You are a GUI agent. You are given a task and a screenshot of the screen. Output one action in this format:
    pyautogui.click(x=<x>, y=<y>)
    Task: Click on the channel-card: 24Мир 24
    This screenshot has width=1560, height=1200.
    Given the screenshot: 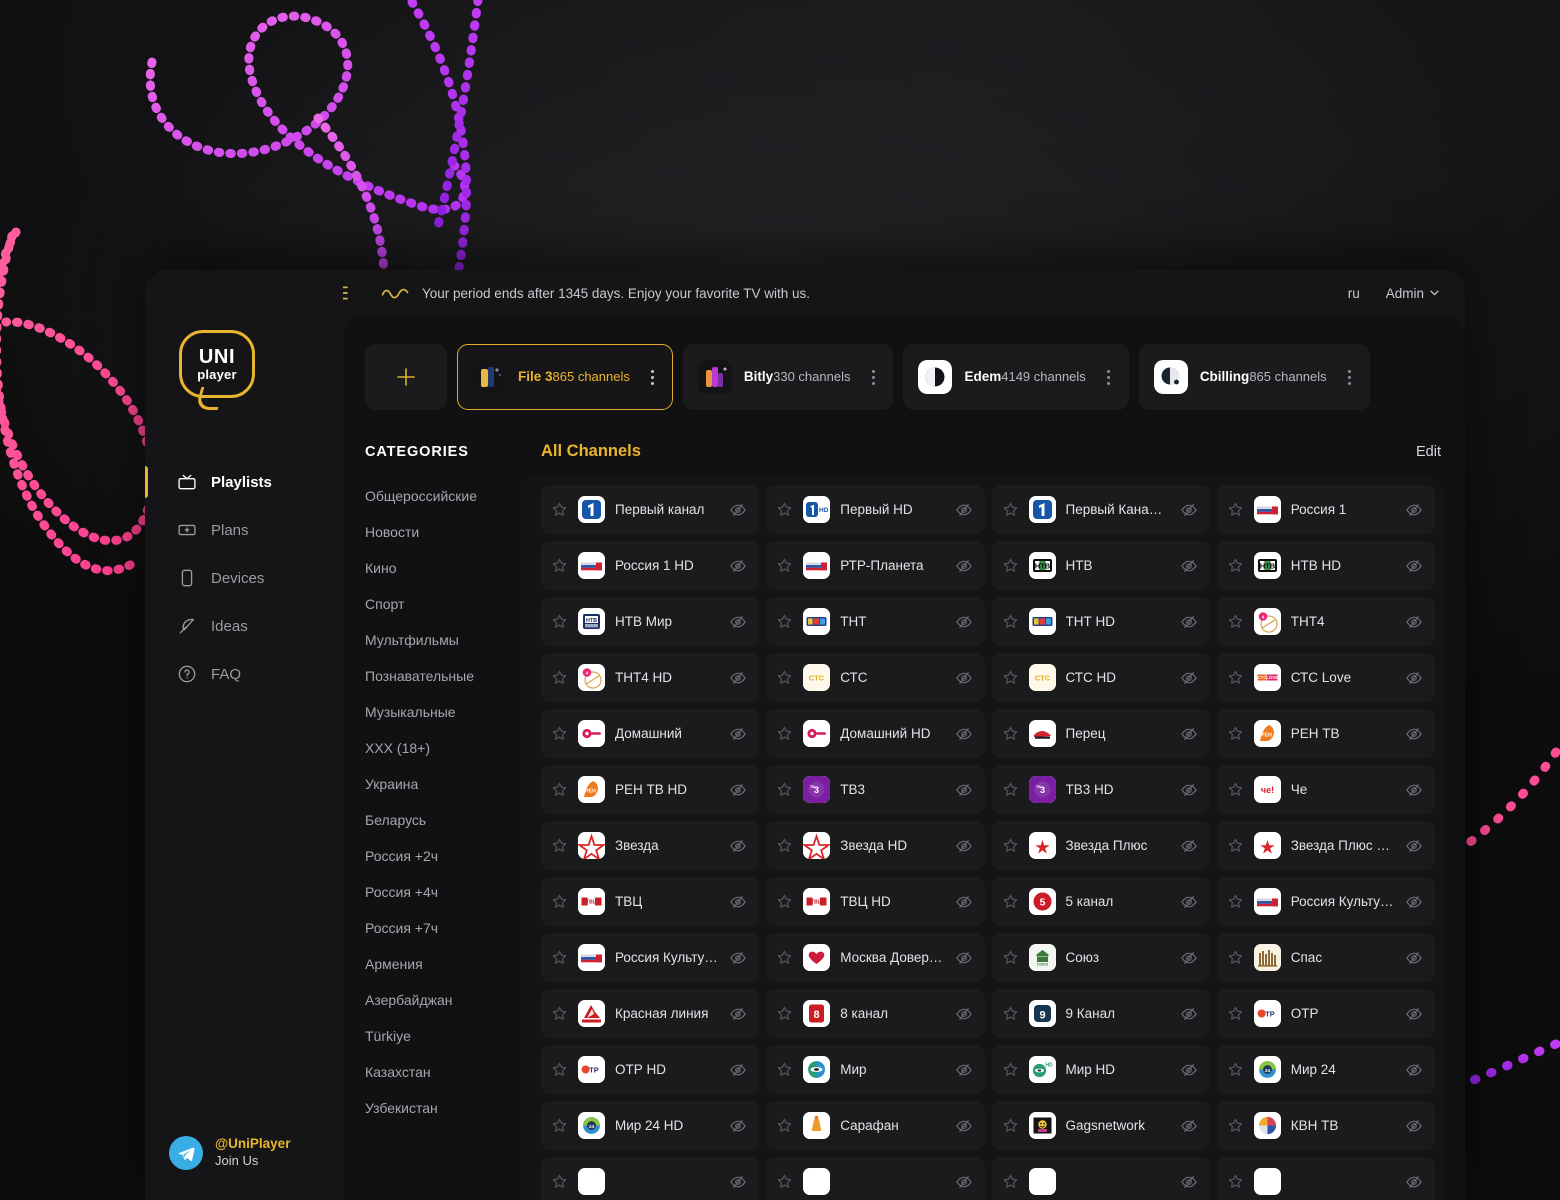 What is the action you would take?
    pyautogui.click(x=1326, y=1069)
    